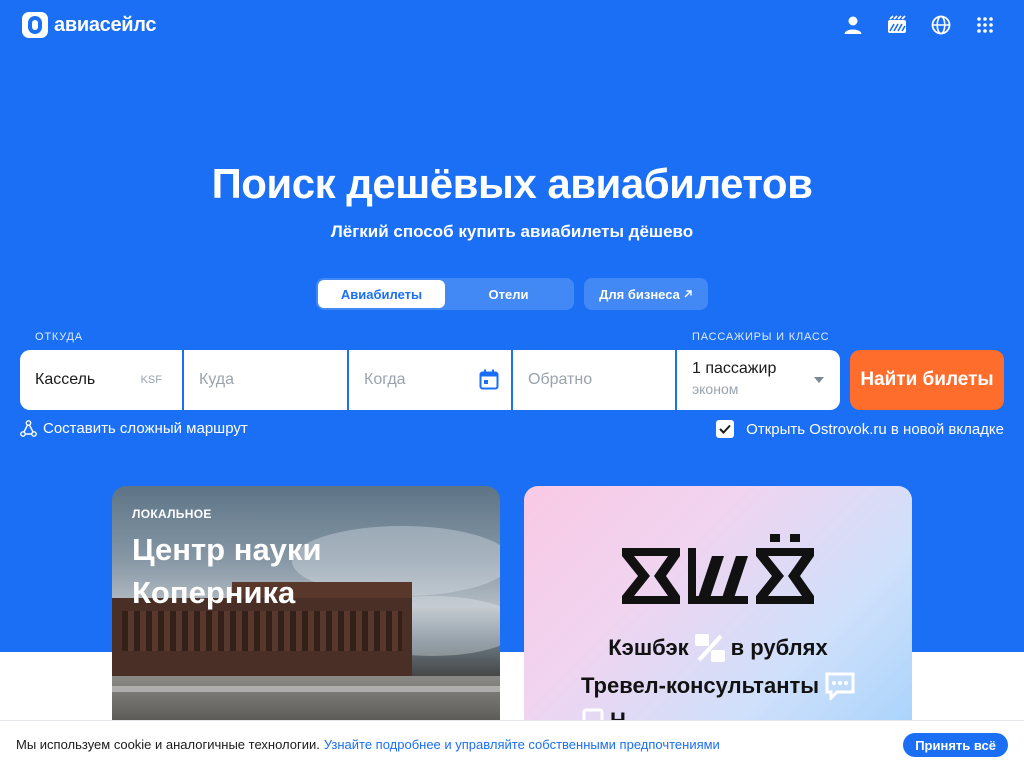  What do you see at coordinates (700, 685) in the screenshot?
I see `consultants-label: Тревел-консультанты` at bounding box center [700, 685].